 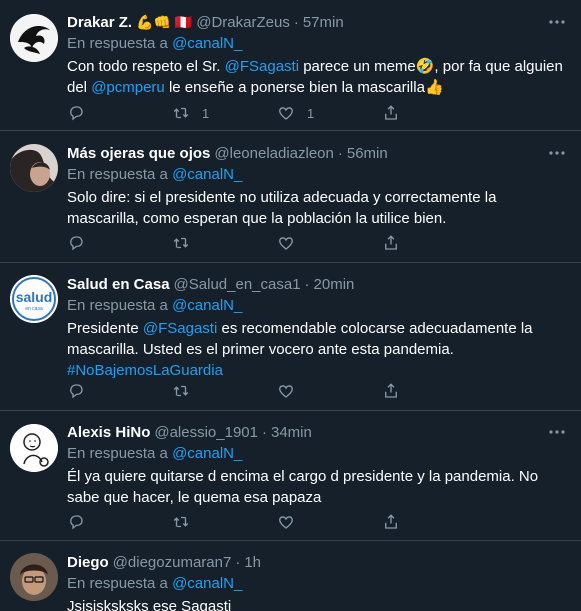 What do you see at coordinates (291, 432) in the screenshot?
I see `timestamp: 34min` at bounding box center [291, 432].